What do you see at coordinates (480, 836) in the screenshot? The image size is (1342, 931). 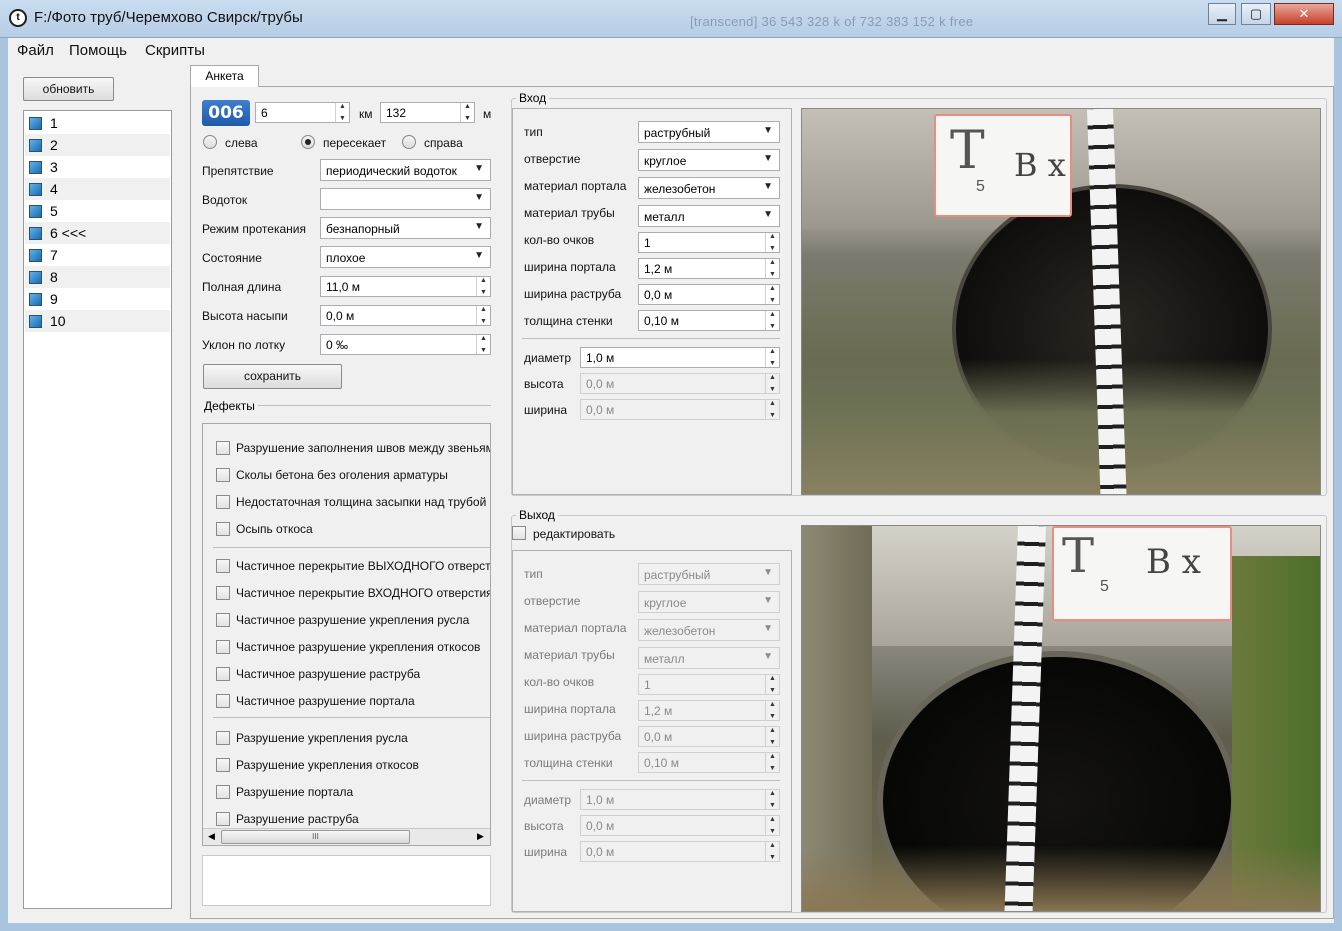 I see `scroll-right-icon: ▶` at bounding box center [480, 836].